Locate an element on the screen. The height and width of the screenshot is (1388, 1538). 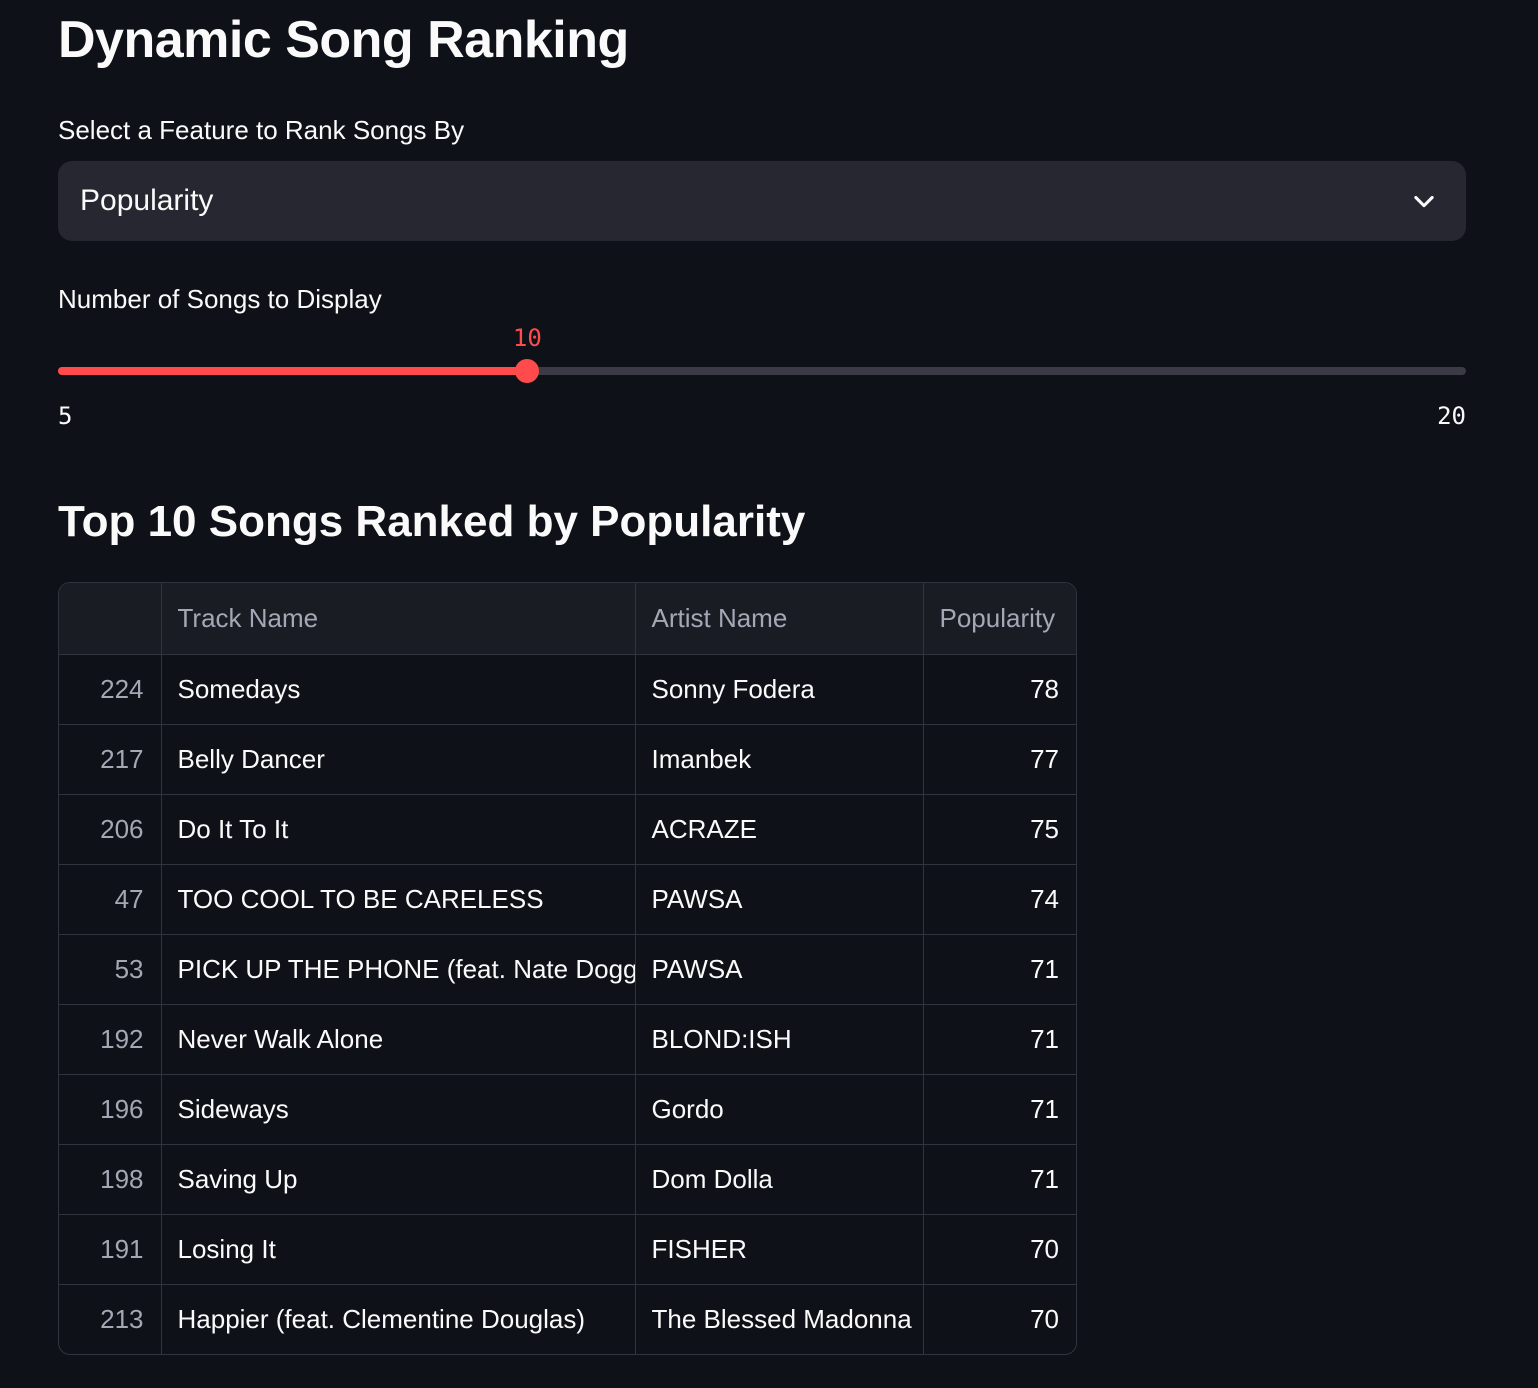
count-slider-thumb is located at coordinates (527, 371).